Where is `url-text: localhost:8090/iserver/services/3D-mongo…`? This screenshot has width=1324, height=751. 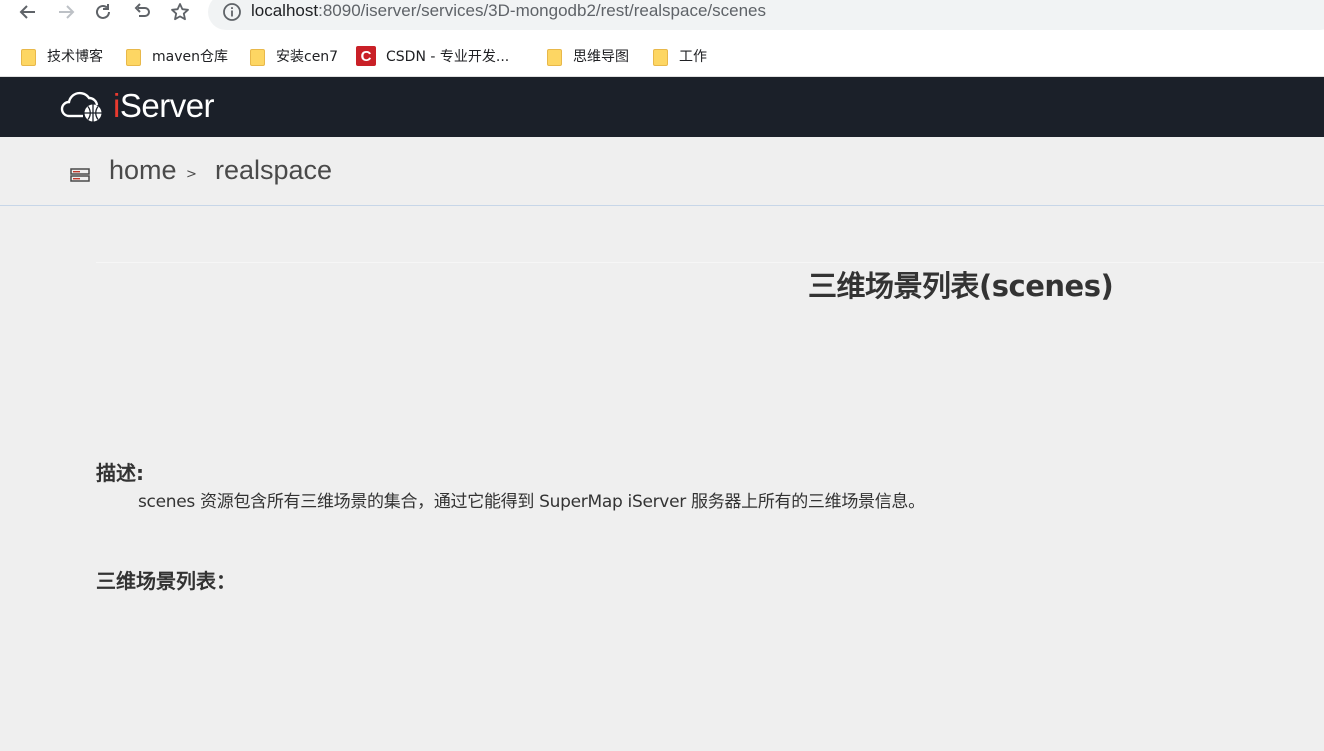
url-text: localhost:8090/iserver/services/3D-mongo… is located at coordinates (508, 11).